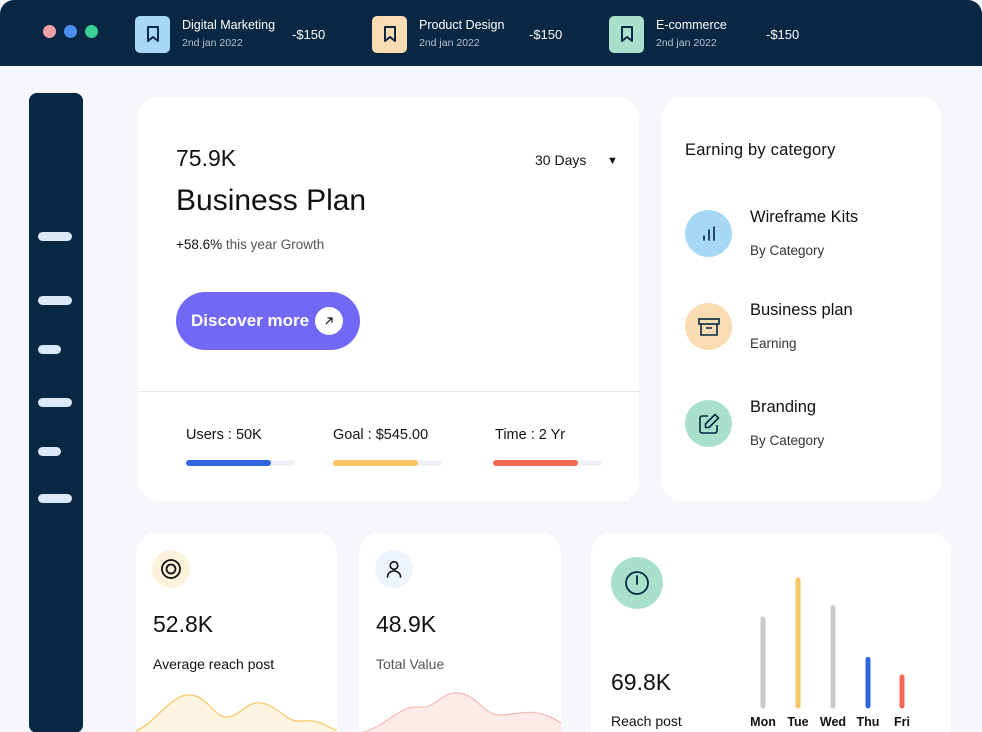 This screenshot has width=982, height=732. I want to click on transaction-title: E-commerce, so click(691, 25).